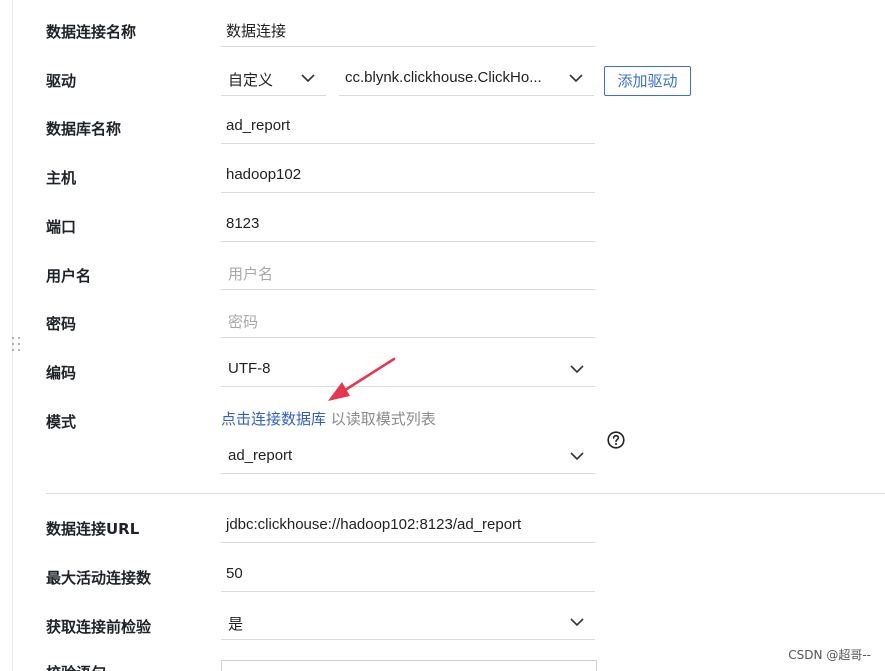  Describe the element at coordinates (61, 81) in the screenshot. I see `driver-label: 驱动` at that location.